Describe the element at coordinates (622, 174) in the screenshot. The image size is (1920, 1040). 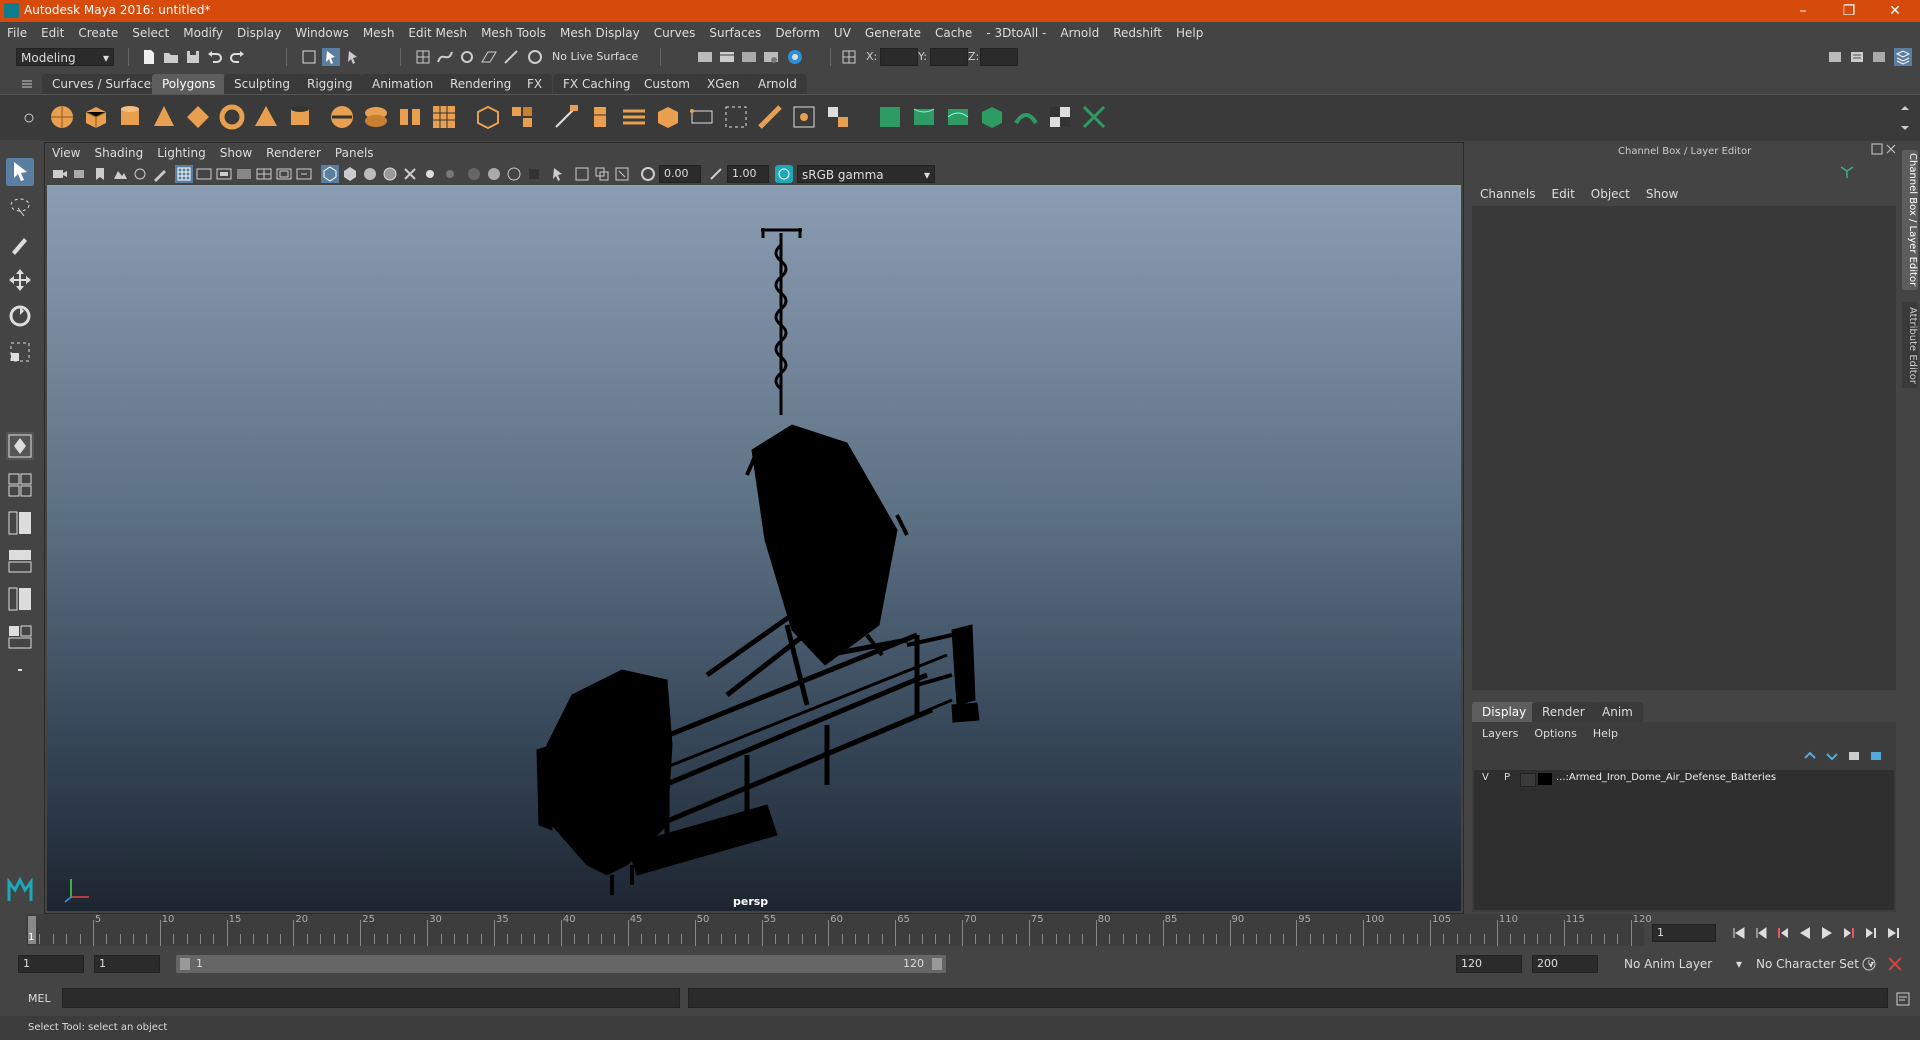
I see `frame-all-icon` at that location.